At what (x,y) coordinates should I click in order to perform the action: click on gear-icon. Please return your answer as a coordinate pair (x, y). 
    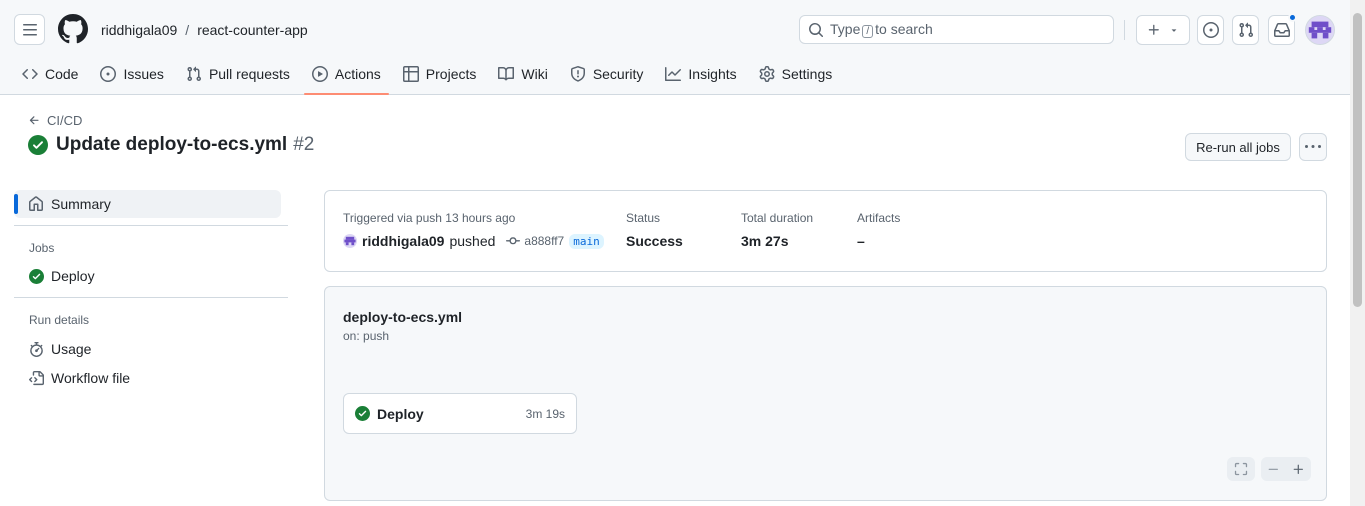
    Looking at the image, I should click on (767, 74).